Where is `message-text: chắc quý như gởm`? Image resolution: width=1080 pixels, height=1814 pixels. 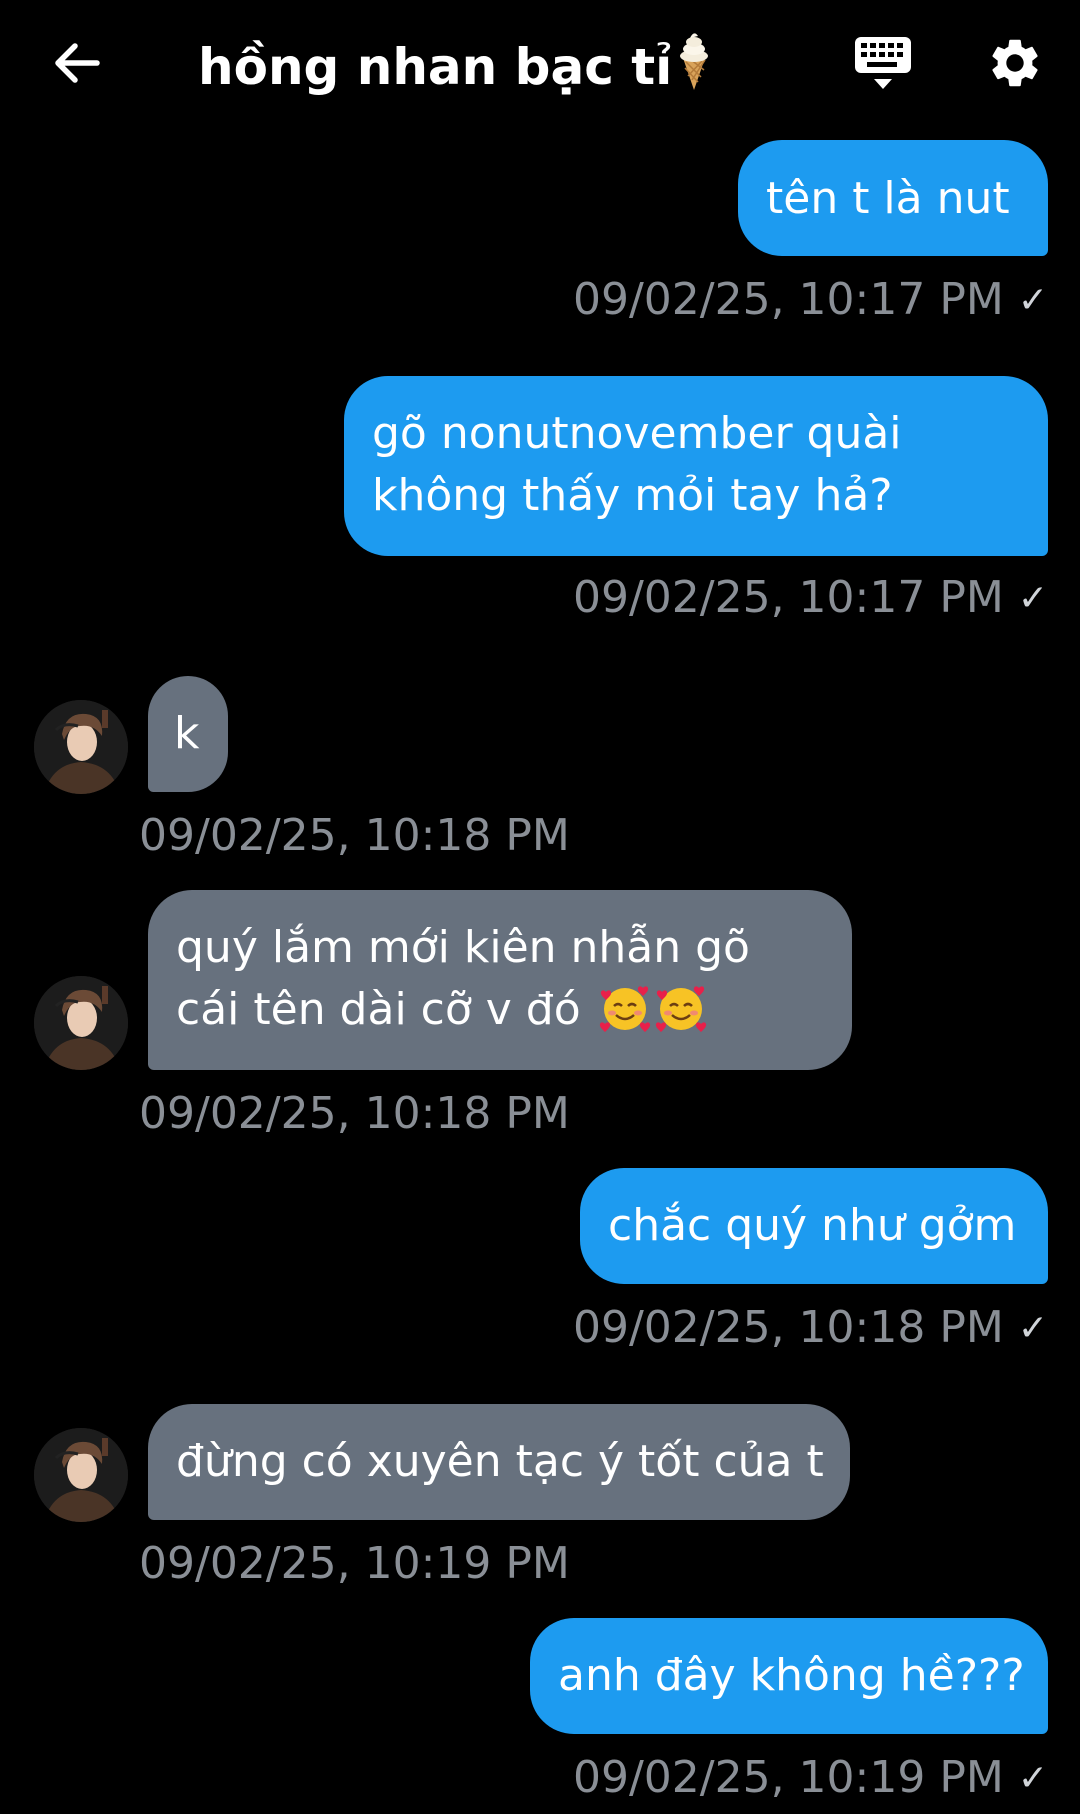
message-text: chắc quý như gởm is located at coordinates (812, 1225).